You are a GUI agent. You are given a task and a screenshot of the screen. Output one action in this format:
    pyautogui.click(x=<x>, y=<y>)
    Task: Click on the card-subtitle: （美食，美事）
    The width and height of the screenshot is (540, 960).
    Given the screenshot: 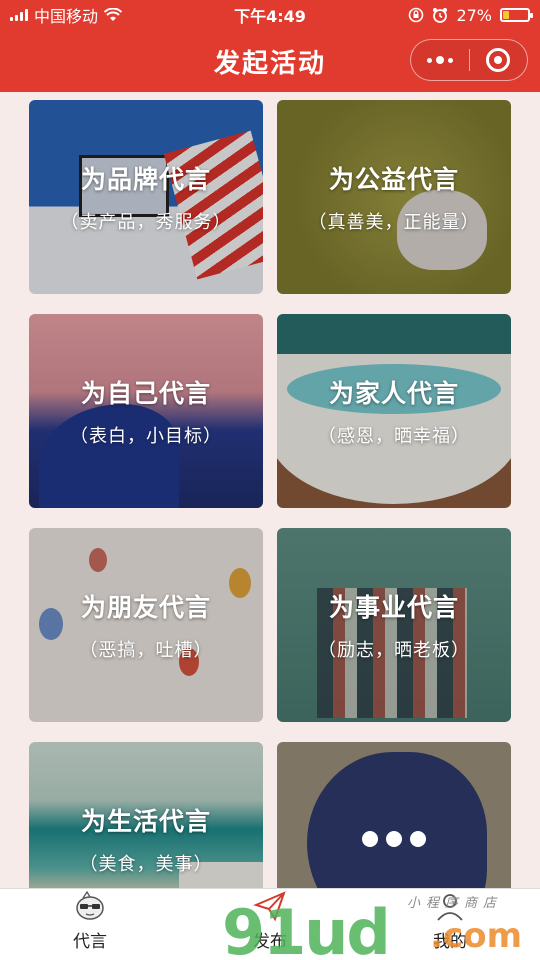 What is the action you would take?
    pyautogui.click(x=146, y=864)
    